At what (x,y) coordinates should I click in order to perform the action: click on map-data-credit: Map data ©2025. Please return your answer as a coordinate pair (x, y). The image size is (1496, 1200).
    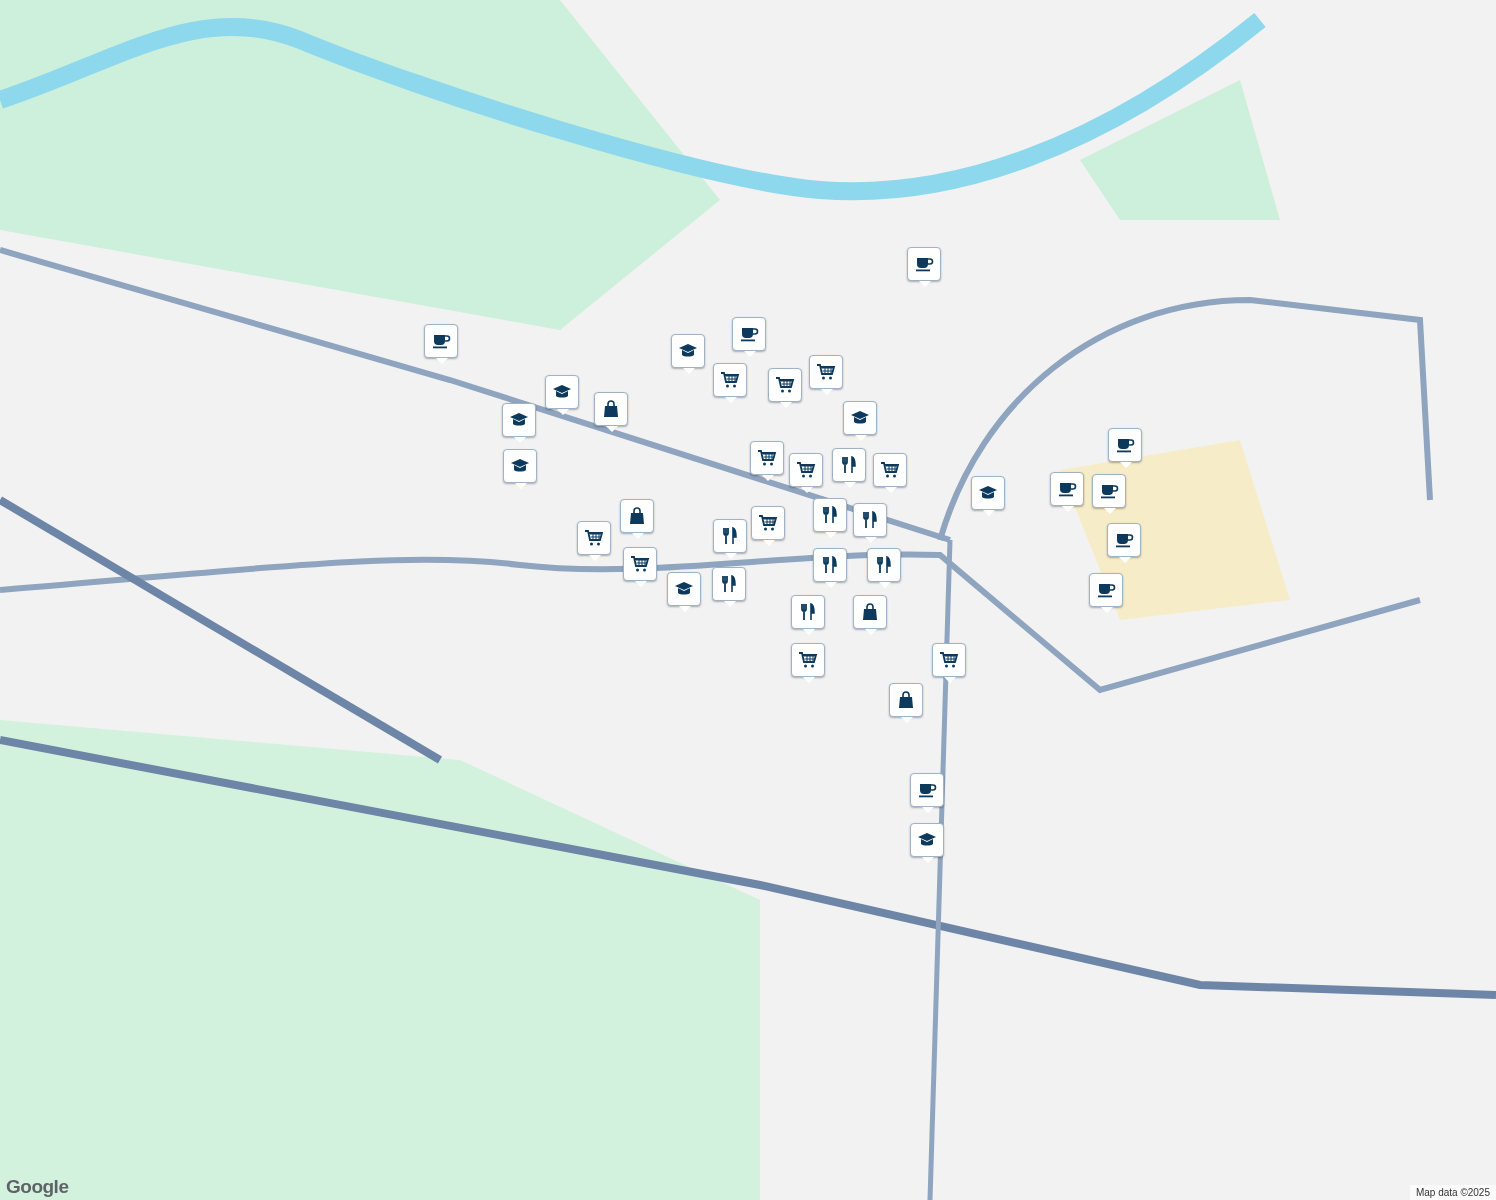
    Looking at the image, I should click on (1452, 1192).